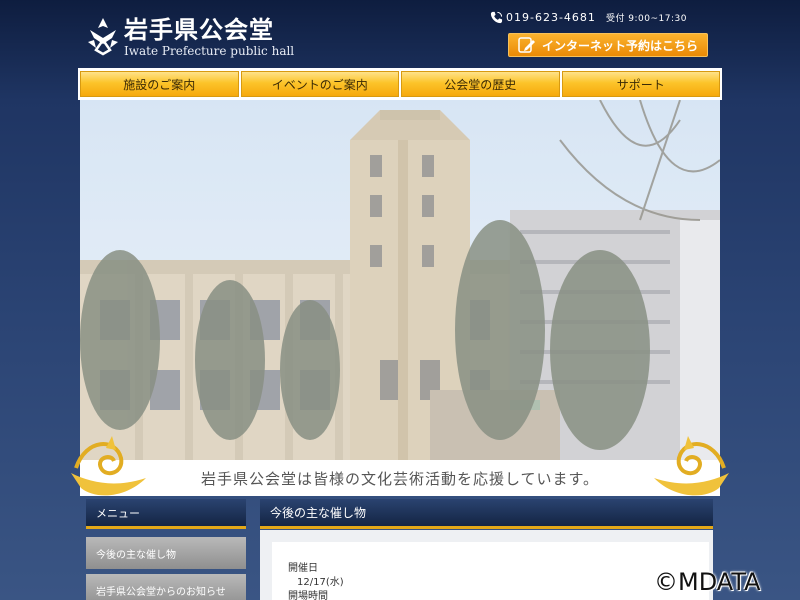  I want to click on business-hours: 受付 9:00~17:30, so click(646, 19).